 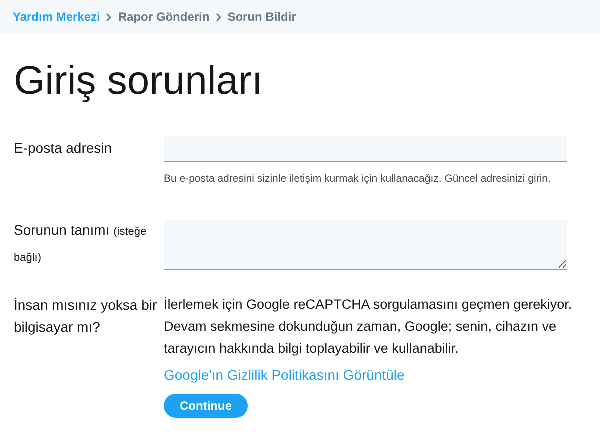 I want to click on privacy-link: Google'ın Gizlilik Politikasını Görüntüle, so click(x=284, y=375).